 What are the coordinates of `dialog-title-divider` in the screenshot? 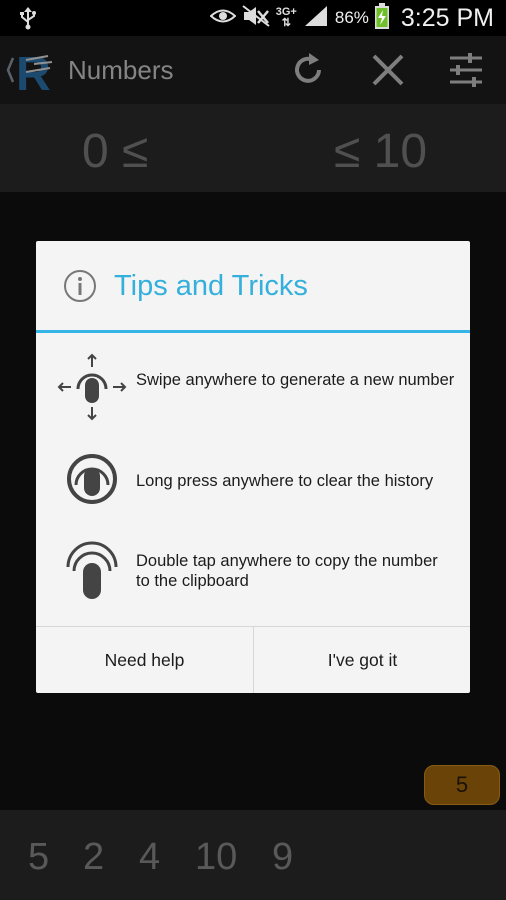 It's located at (253, 331).